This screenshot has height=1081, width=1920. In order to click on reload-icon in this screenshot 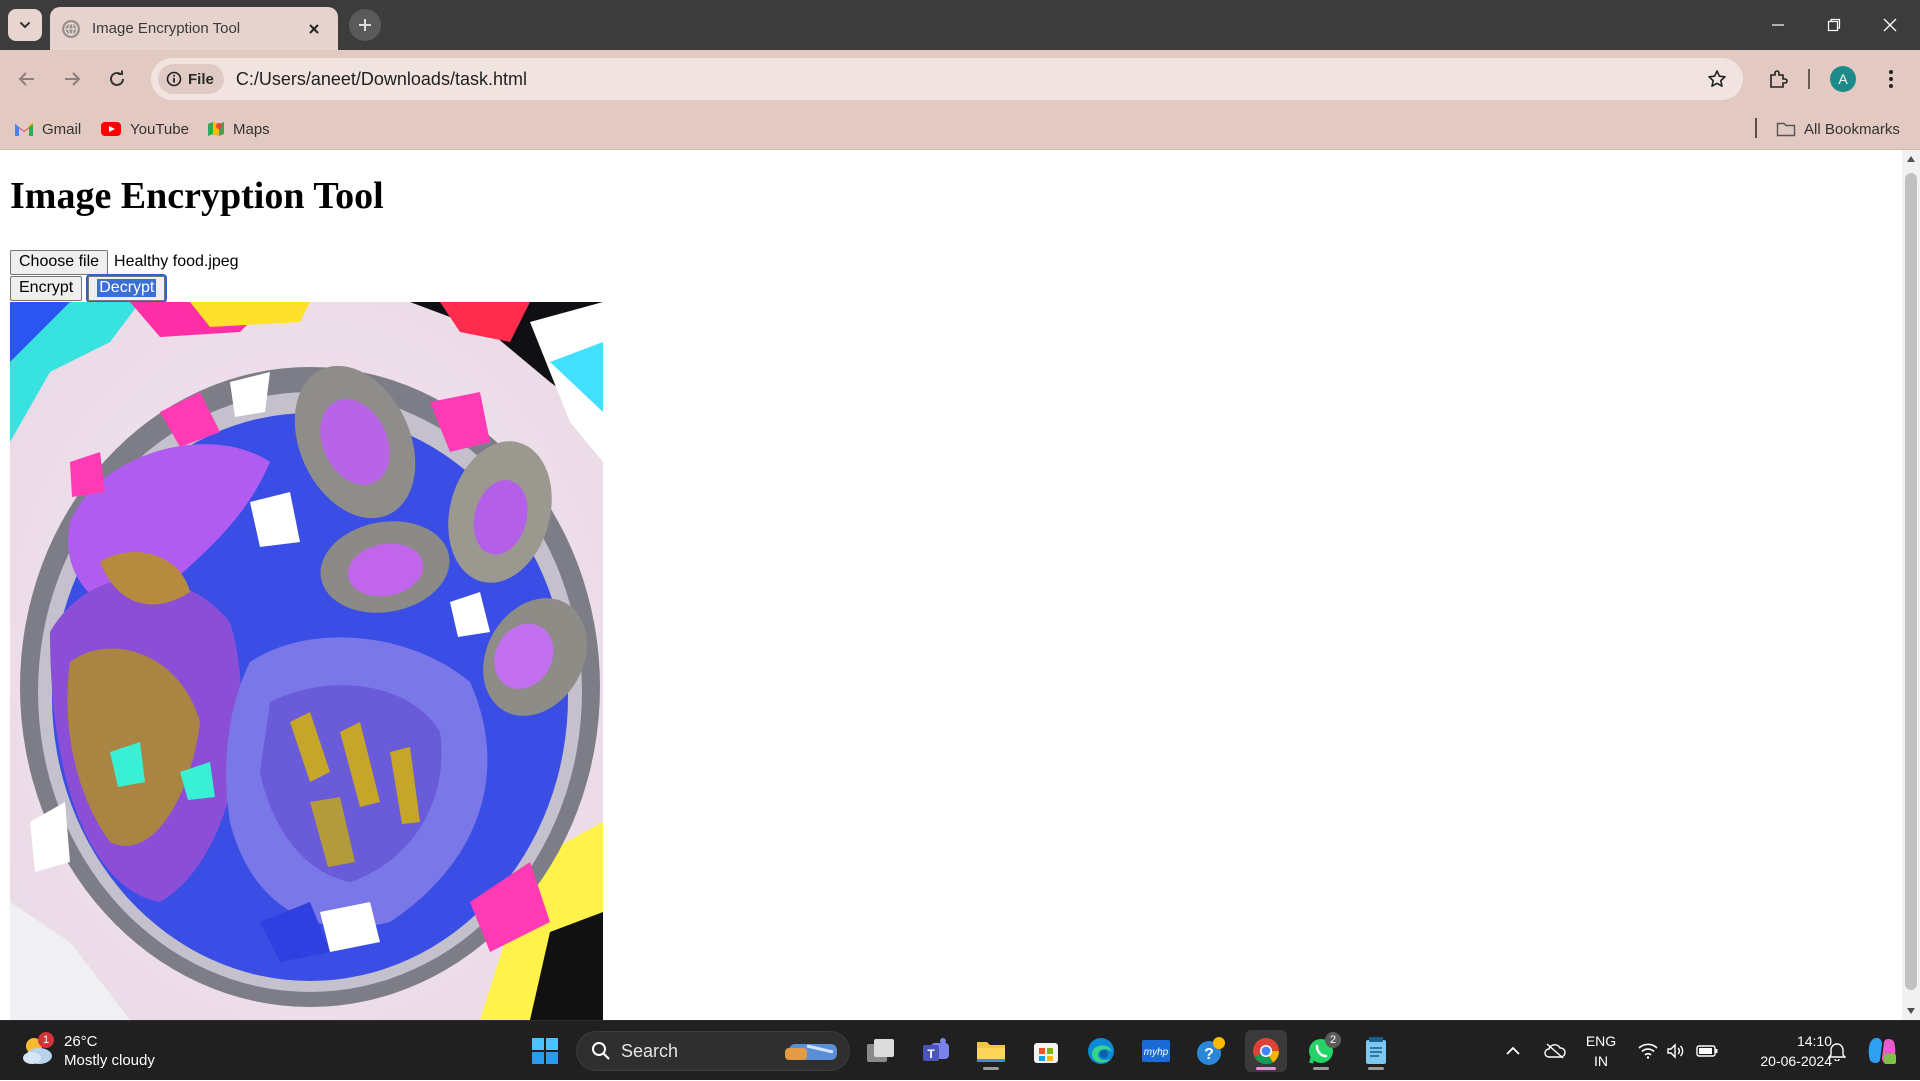, I will do `click(117, 78)`.